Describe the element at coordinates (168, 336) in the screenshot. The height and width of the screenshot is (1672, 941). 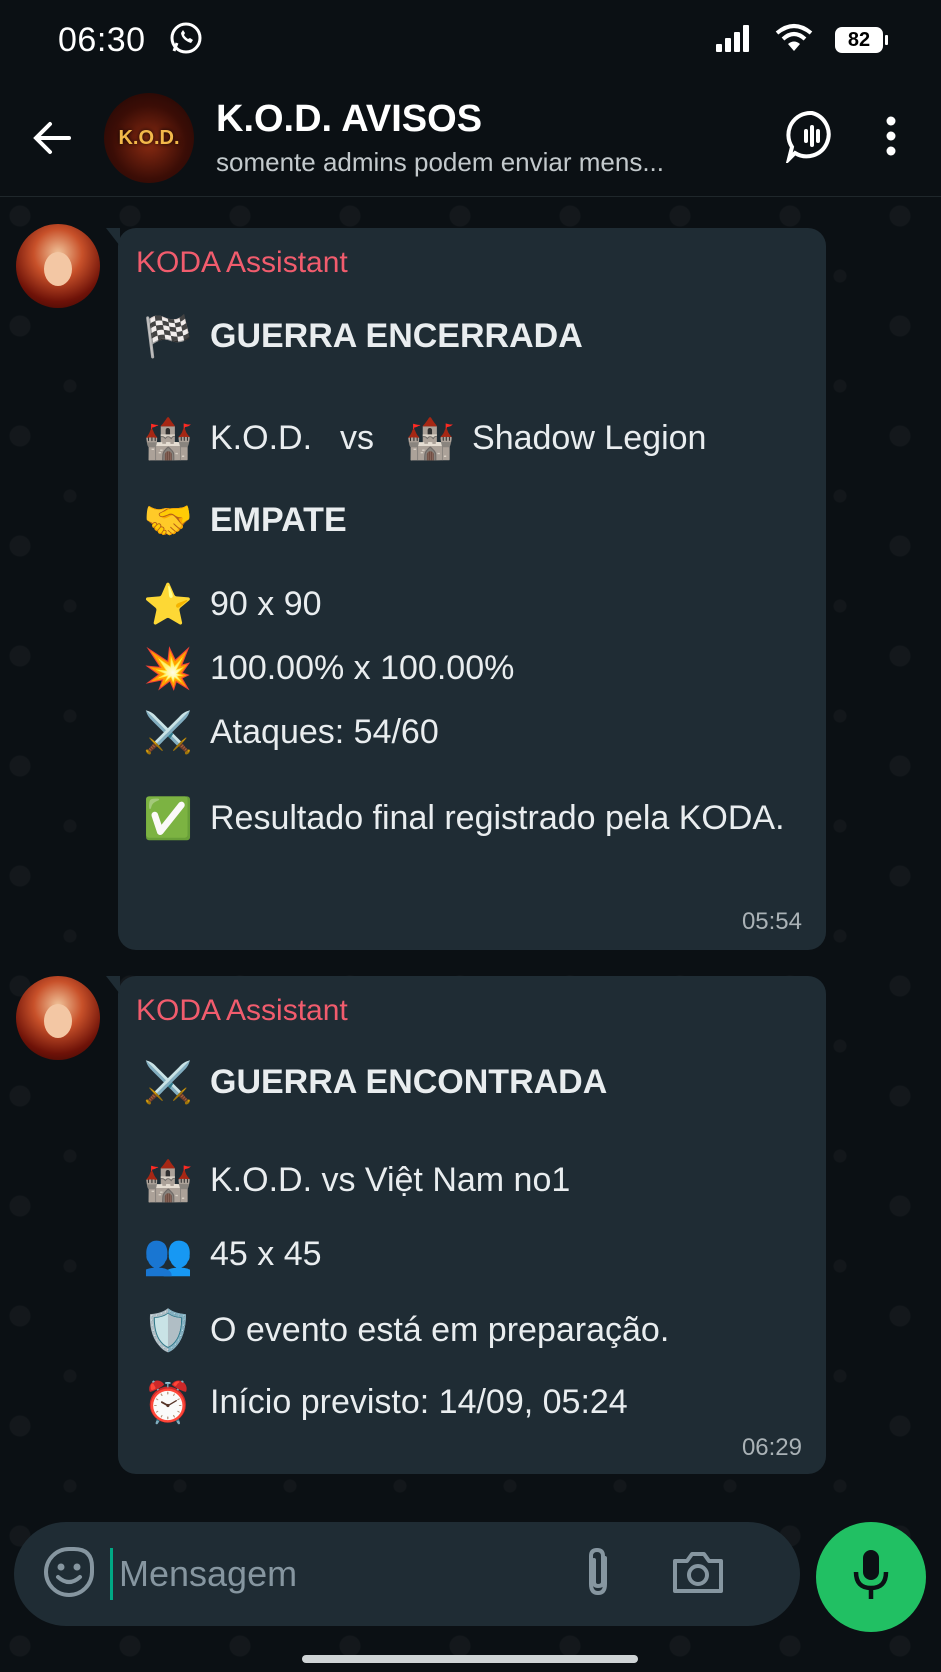
I see `chequered-flag-icon: 🏁` at that location.